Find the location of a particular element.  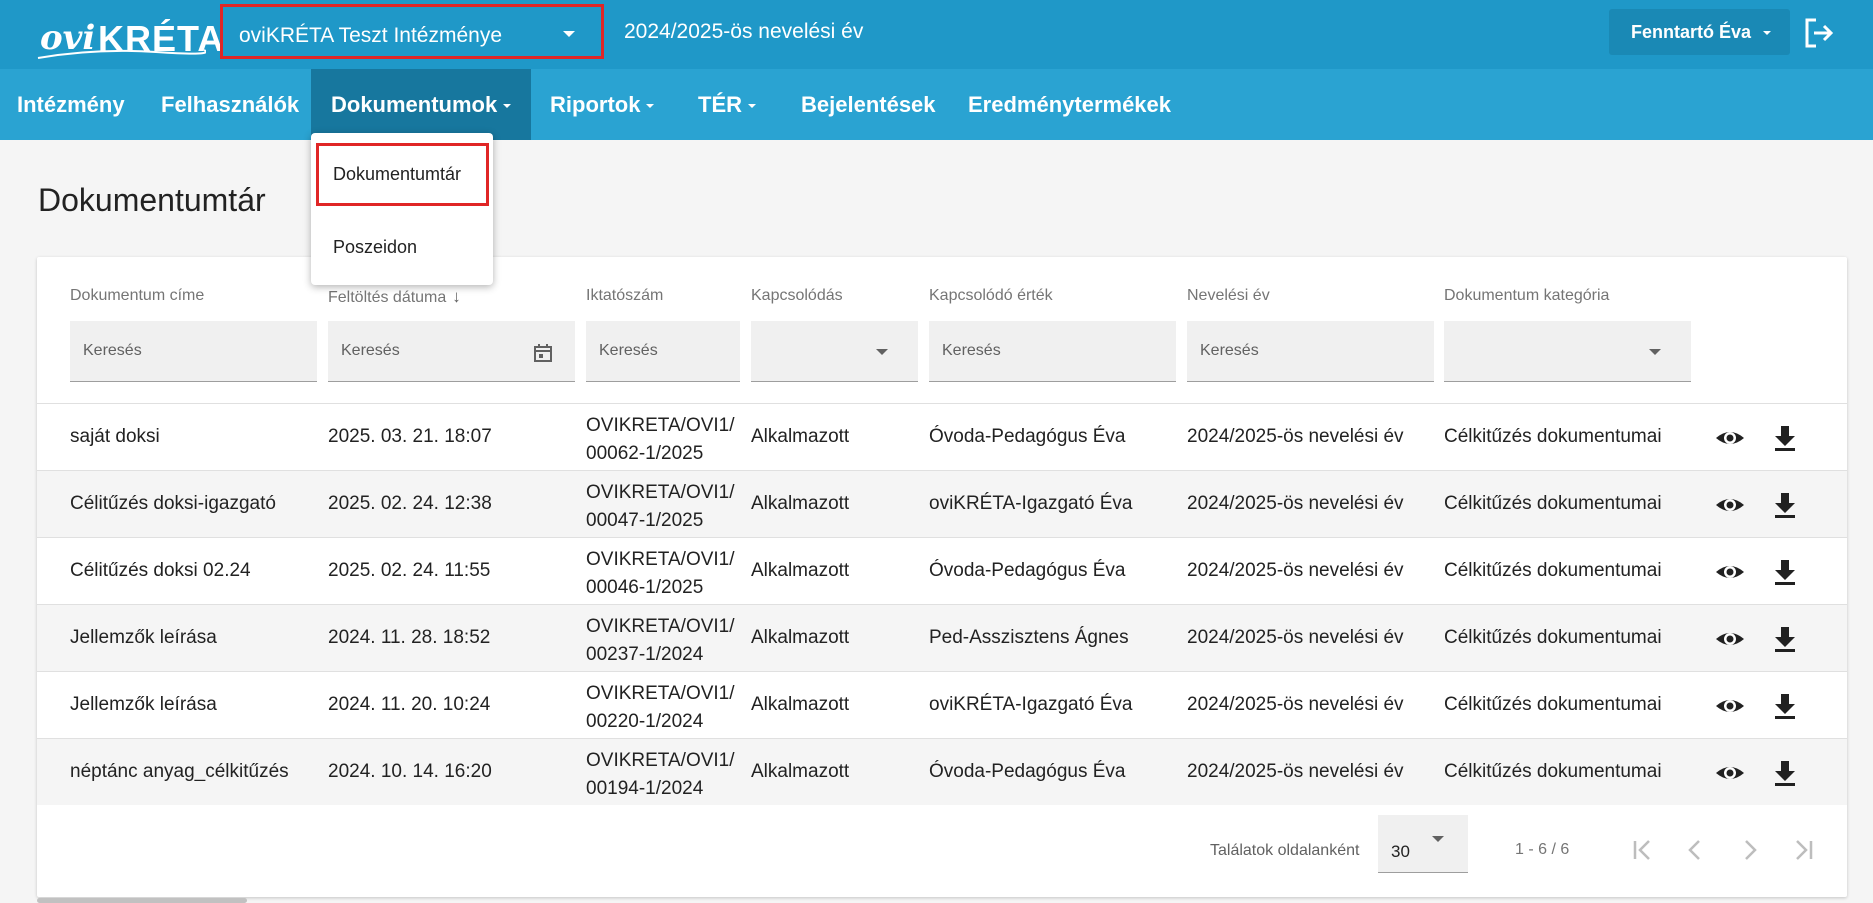

next-page-icon is located at coordinates (1750, 850).